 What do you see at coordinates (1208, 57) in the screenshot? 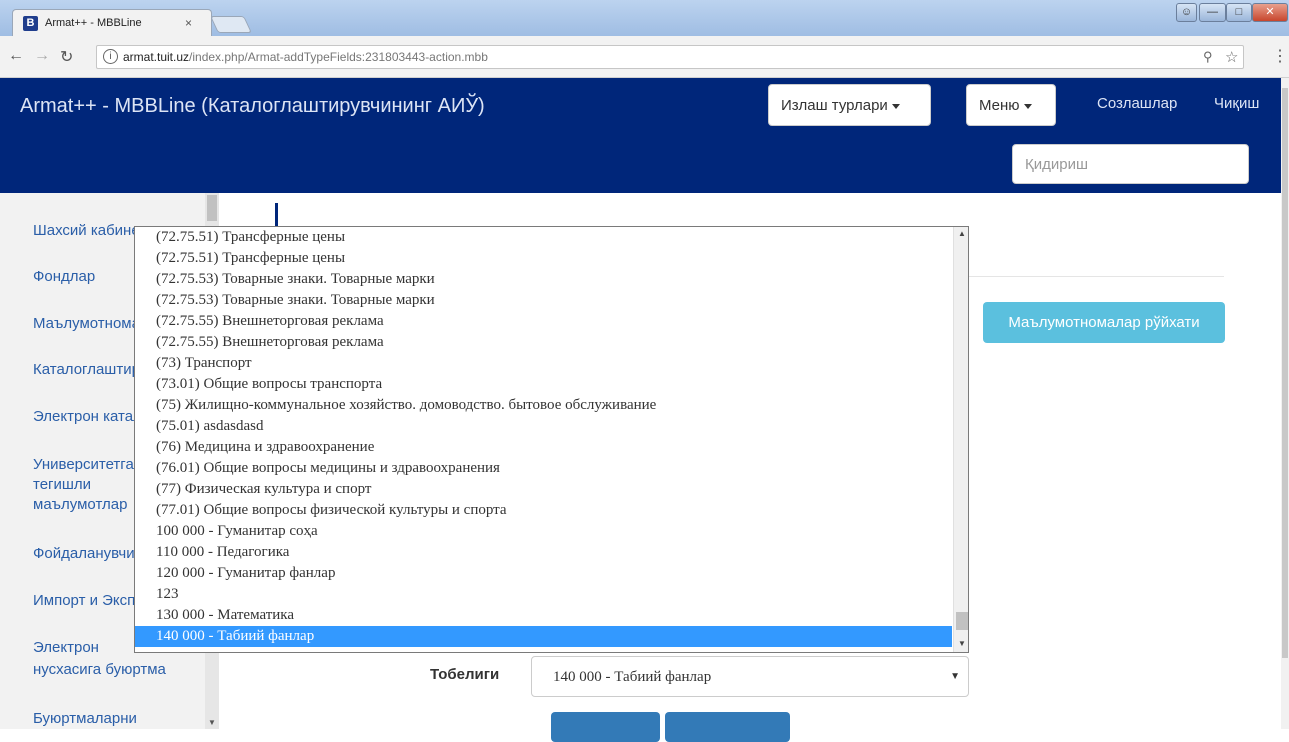
I see `zoom-icon: ⚲` at bounding box center [1208, 57].